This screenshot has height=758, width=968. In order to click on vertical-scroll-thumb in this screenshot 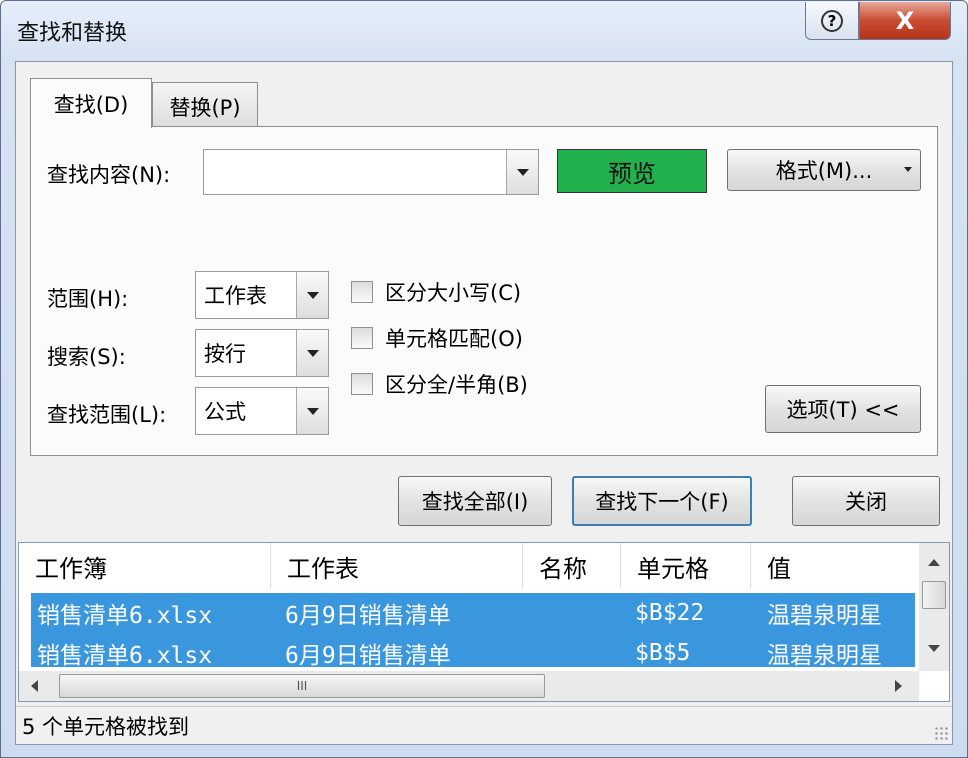, I will do `click(934, 595)`.